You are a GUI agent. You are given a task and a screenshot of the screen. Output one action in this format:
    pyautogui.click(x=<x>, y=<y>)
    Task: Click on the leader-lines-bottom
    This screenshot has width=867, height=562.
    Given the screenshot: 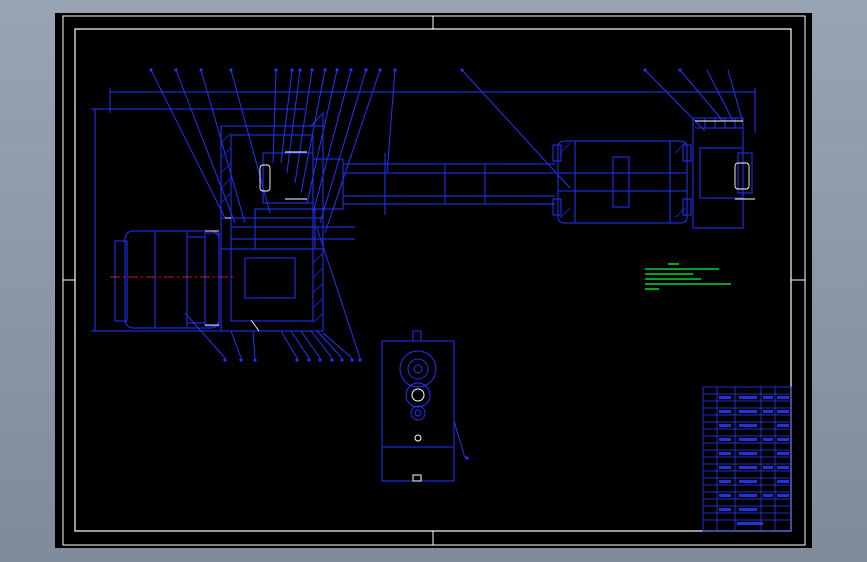 What is the action you would take?
    pyautogui.click(x=272, y=293)
    